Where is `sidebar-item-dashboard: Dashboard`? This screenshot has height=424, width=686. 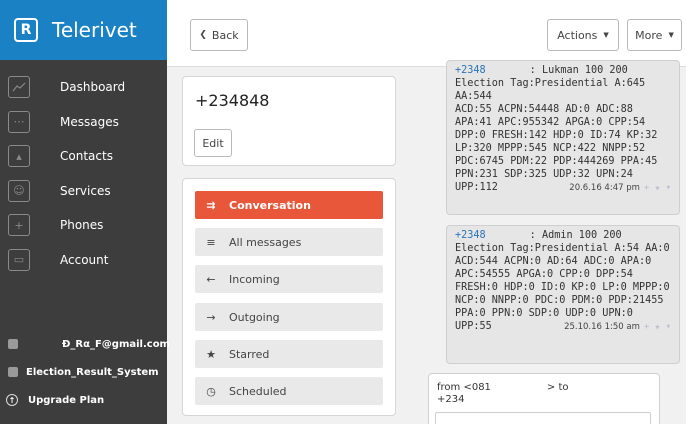 sidebar-item-dashboard: Dashboard is located at coordinates (83, 87).